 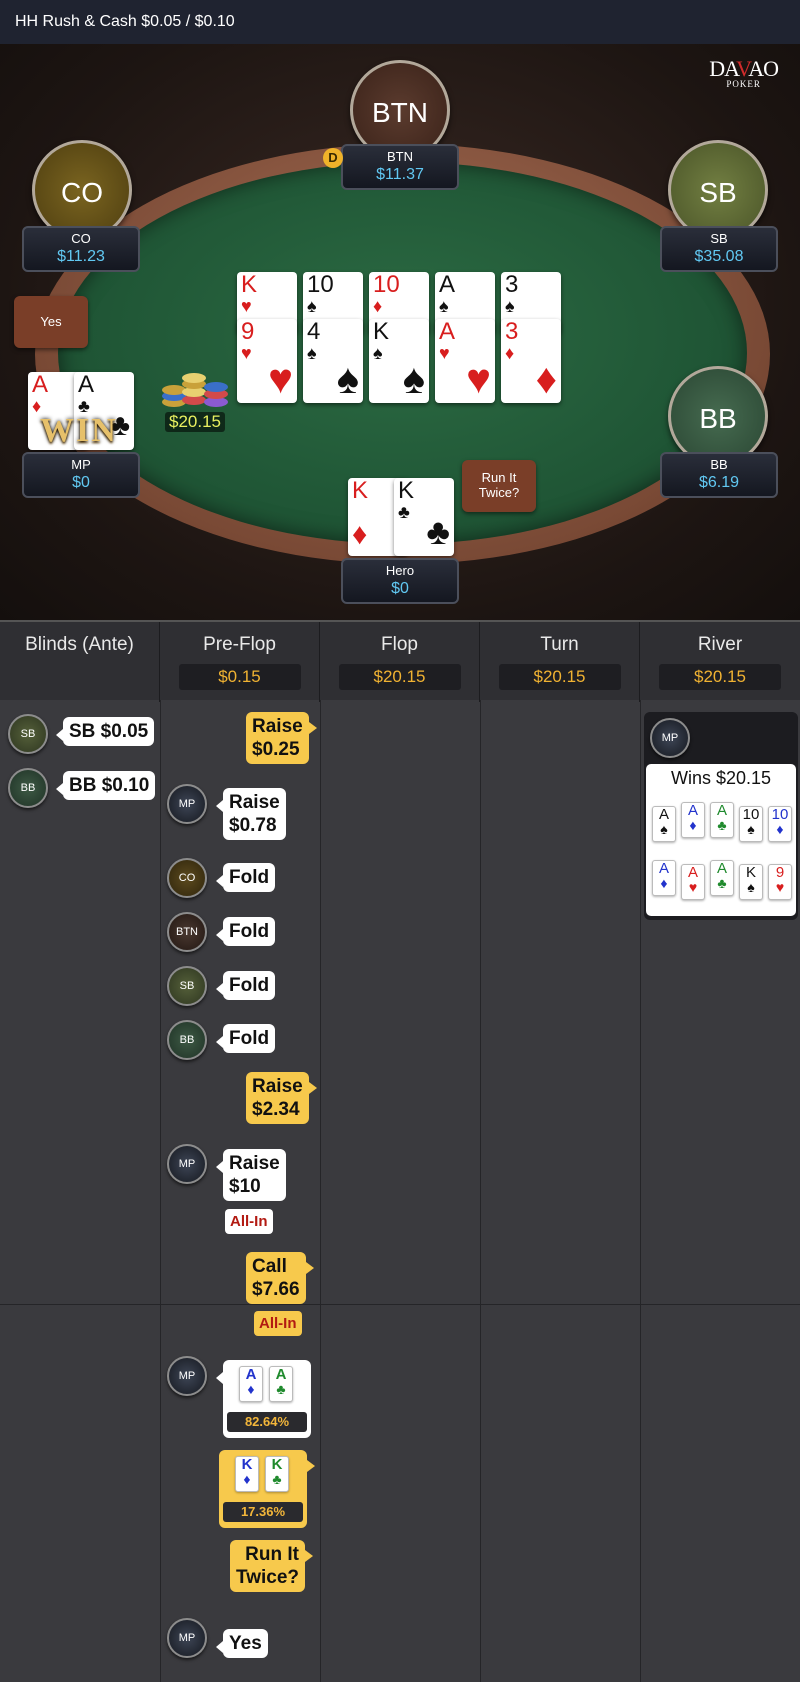 What do you see at coordinates (400, 174) in the screenshot?
I see `seat-stack: $11.37` at bounding box center [400, 174].